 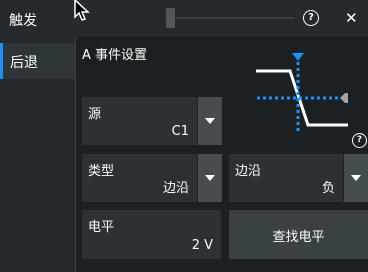 What do you see at coordinates (24, 63) in the screenshot?
I see `back-button-label: 后退` at bounding box center [24, 63].